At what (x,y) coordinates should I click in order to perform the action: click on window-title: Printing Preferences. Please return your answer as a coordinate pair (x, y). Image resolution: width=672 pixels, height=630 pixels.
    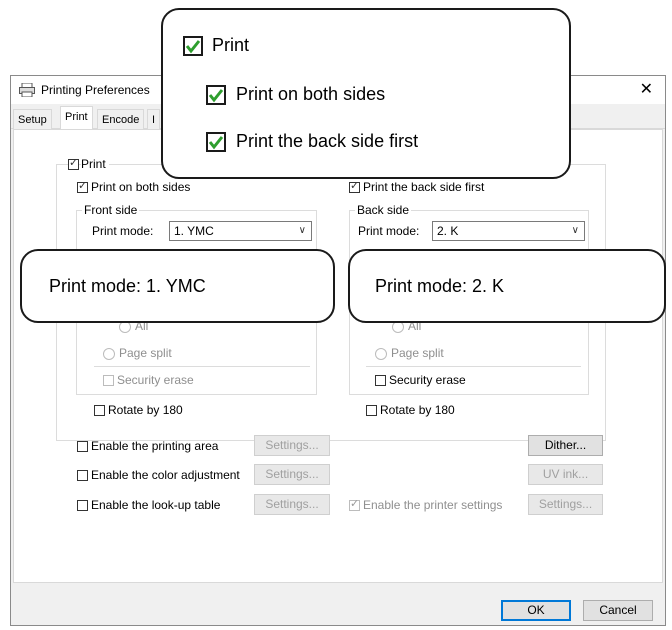
    Looking at the image, I should click on (95, 90).